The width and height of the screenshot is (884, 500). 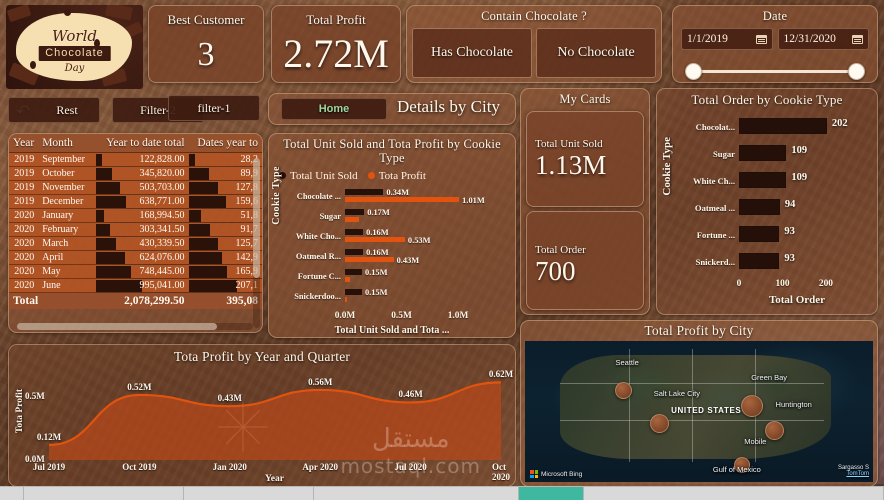 What do you see at coordinates (135, 187) in the screenshot?
I see `table-row: 2019 November 503,703.00 127,8` at bounding box center [135, 187].